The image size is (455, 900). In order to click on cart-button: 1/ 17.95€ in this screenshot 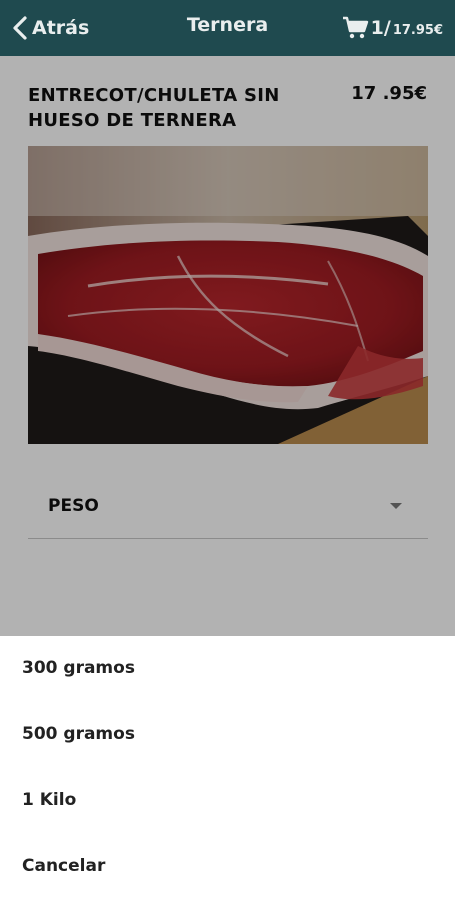, I will do `click(392, 28)`.